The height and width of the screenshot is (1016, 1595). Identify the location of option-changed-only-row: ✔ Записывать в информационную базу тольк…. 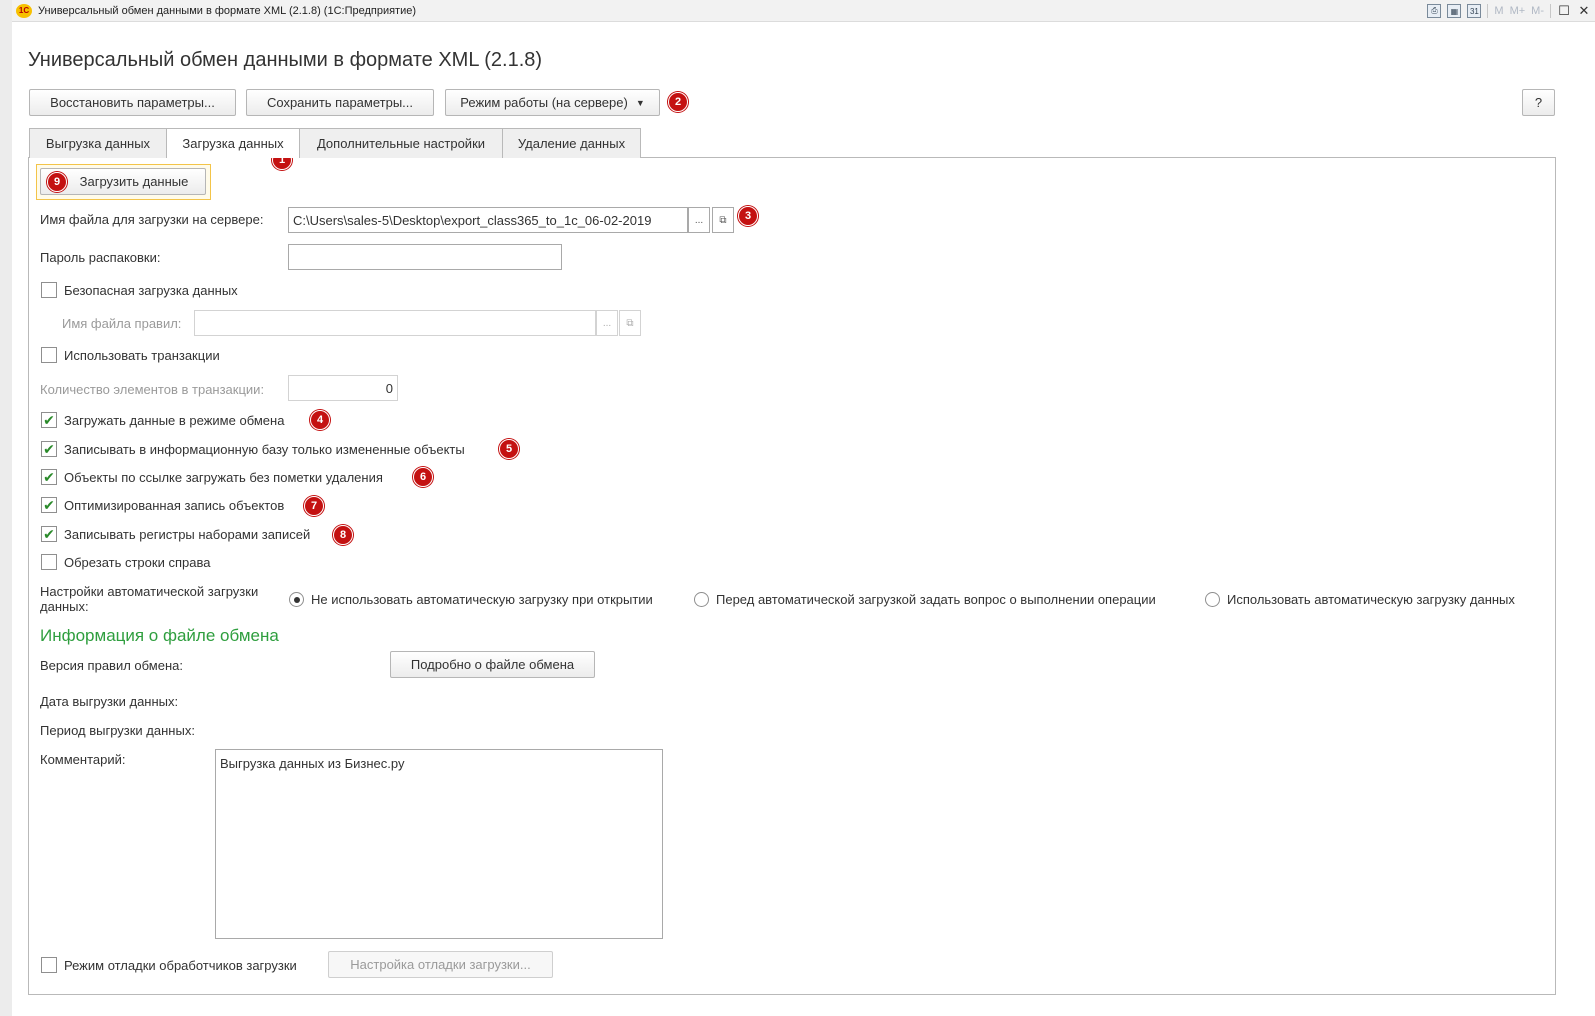
(253, 449).